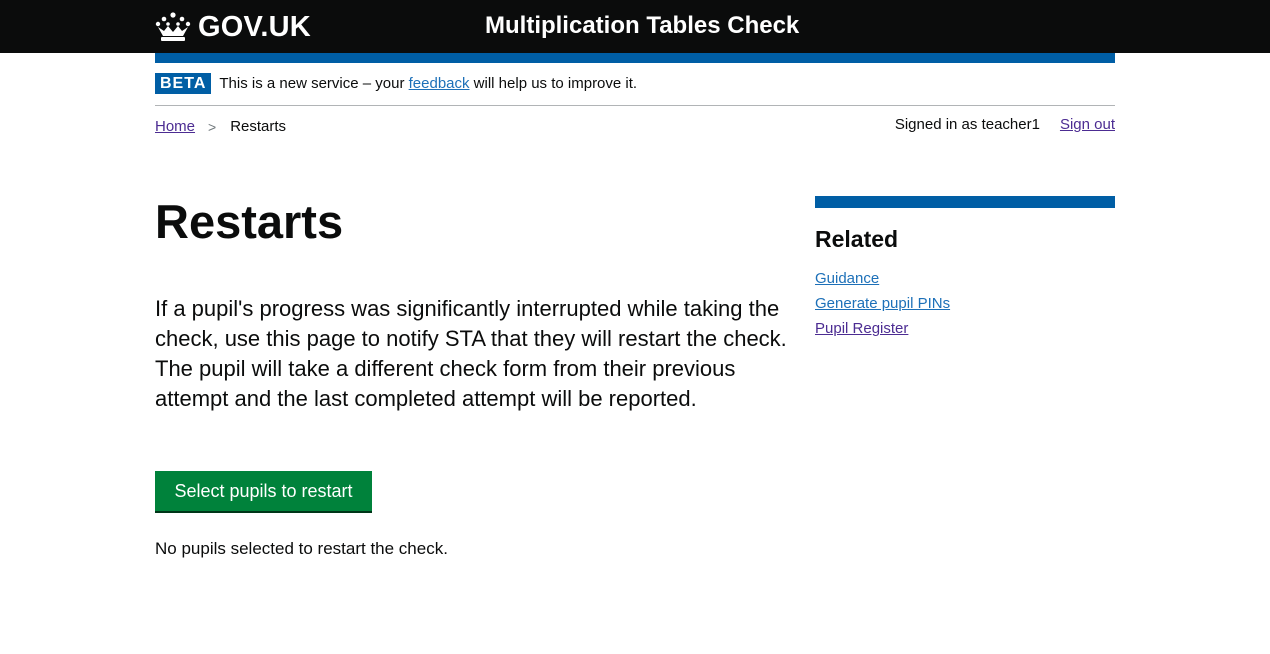 This screenshot has width=1270, height=654. Describe the element at coordinates (553, 83) in the screenshot. I see `phase-text-after: will help us to improve it.` at that location.